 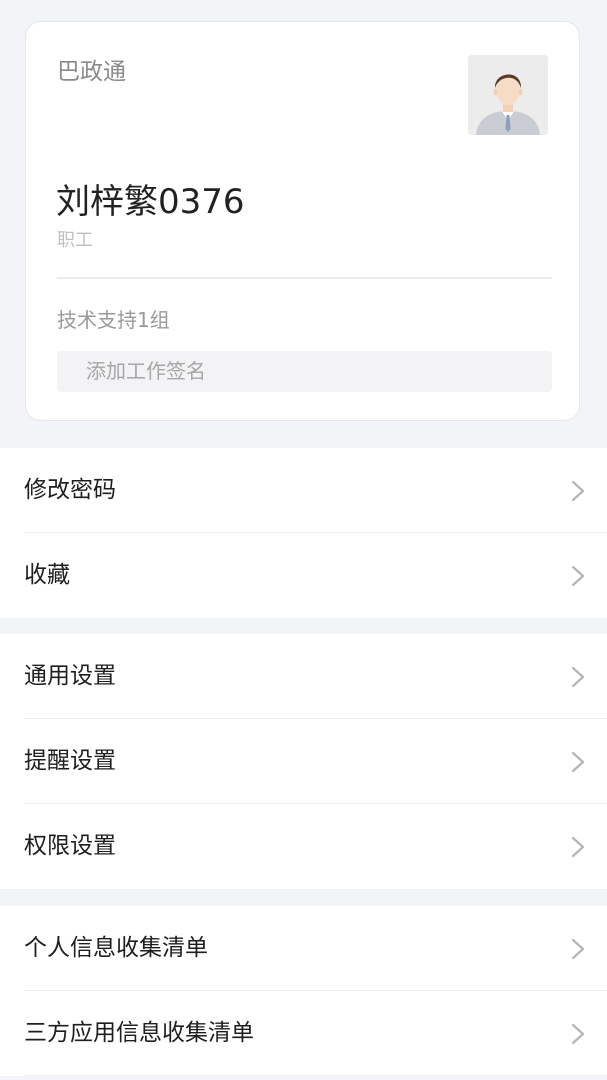 What do you see at coordinates (303, 1033) in the screenshot?
I see `menu-item-third-party-info-list: 三方应用信息收集清单` at bounding box center [303, 1033].